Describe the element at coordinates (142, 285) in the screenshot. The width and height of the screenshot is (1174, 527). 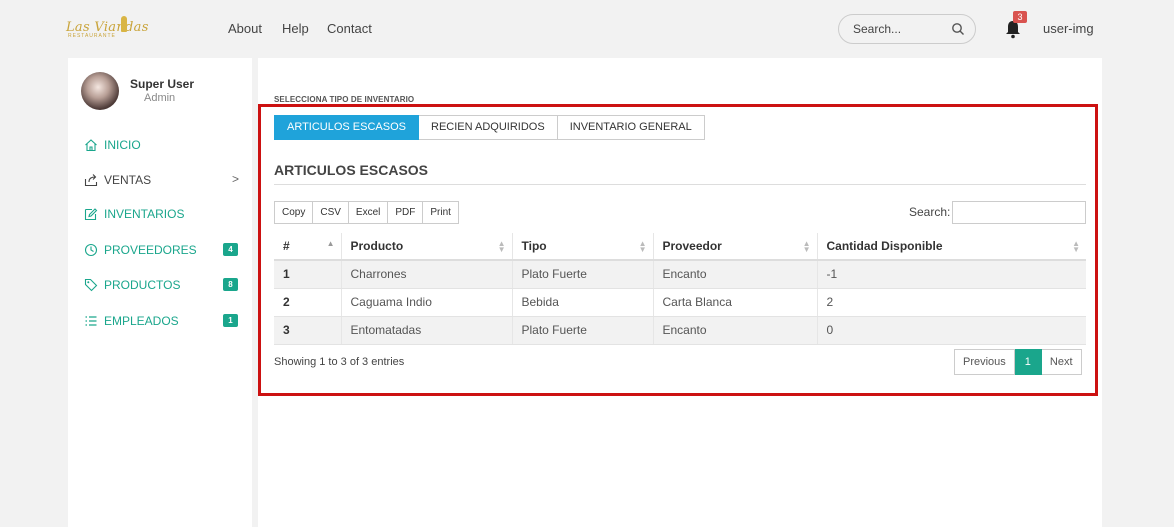
I see `sidebar-item-label: PRODUCTOS` at that location.